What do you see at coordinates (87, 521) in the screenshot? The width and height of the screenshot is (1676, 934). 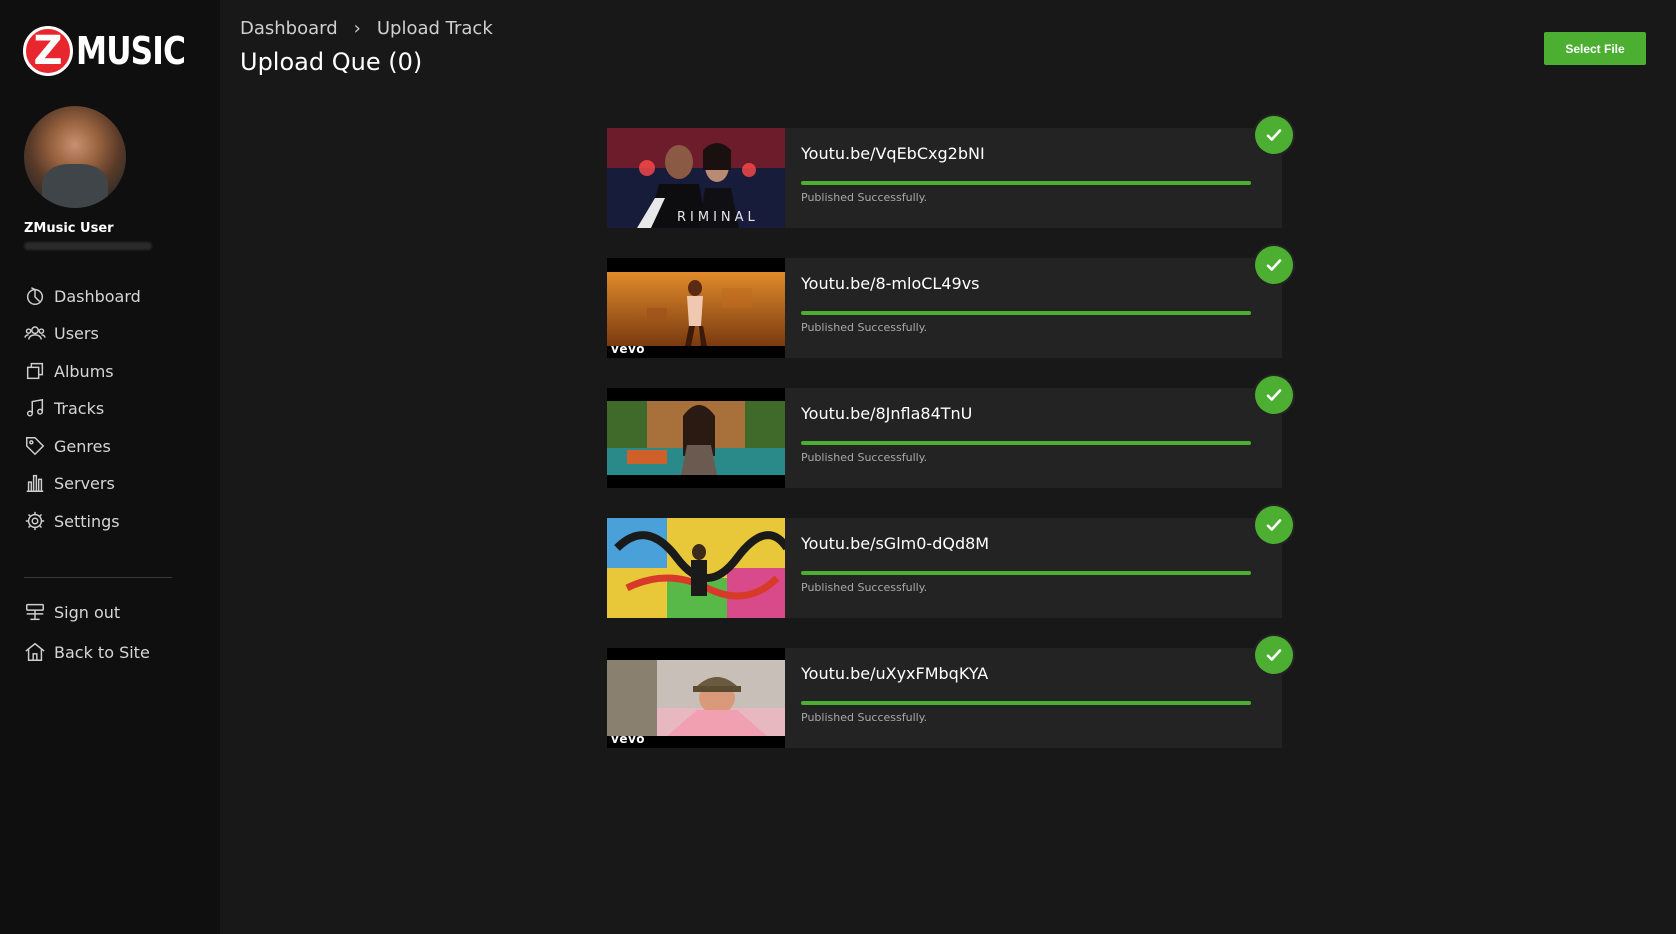 I see `sidebar-item-label: Settings` at bounding box center [87, 521].